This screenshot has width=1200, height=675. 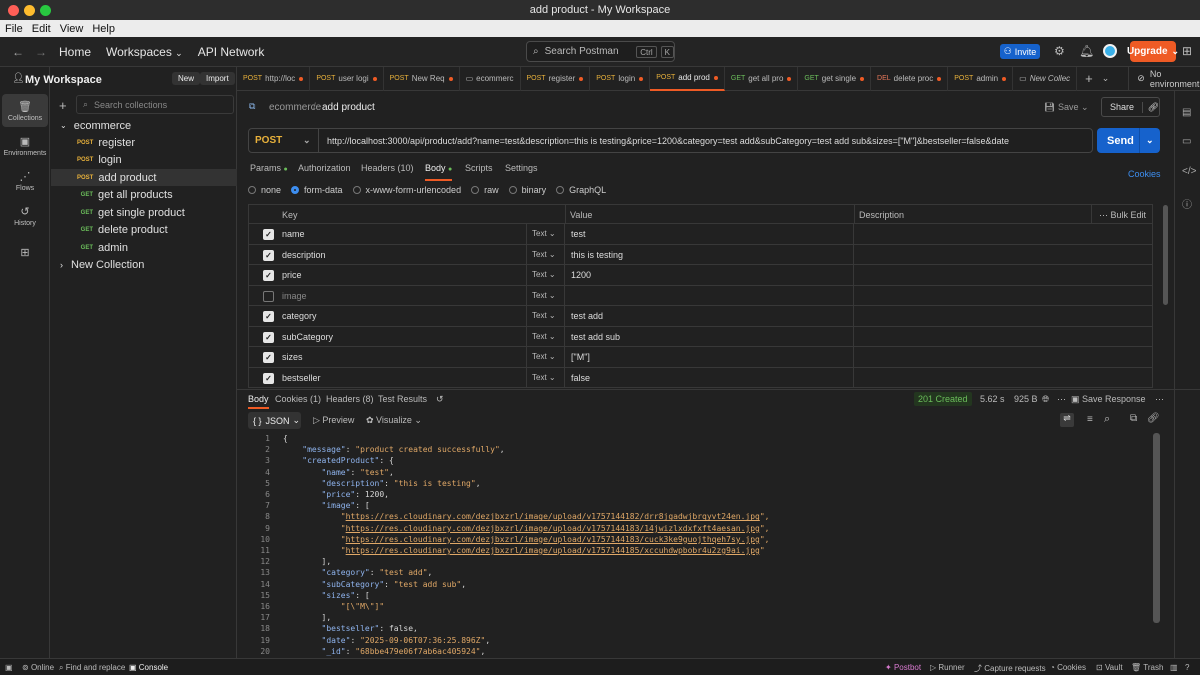 What do you see at coordinates (700, 234) in the screenshot?
I see `table-row: ✓ name Text ⌄ test` at bounding box center [700, 234].